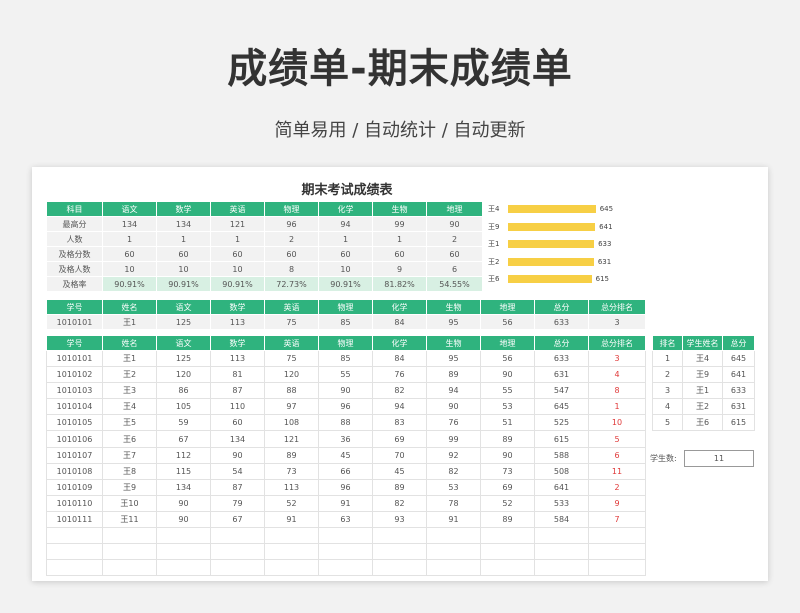 This screenshot has width=800, height=613. Describe the element at coordinates (129, 487) in the screenshot. I see `grade-cell: 王9` at that location.